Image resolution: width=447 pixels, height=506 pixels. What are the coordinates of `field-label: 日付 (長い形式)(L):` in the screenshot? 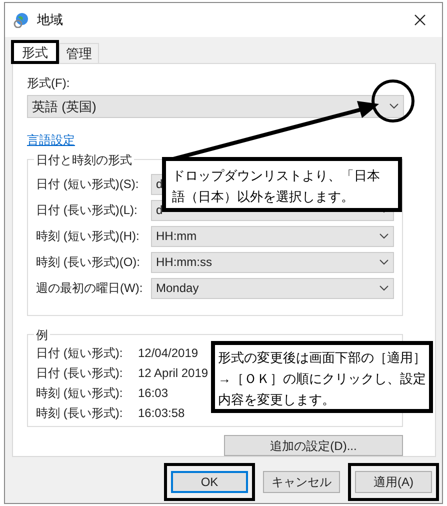 It's located at (87, 211).